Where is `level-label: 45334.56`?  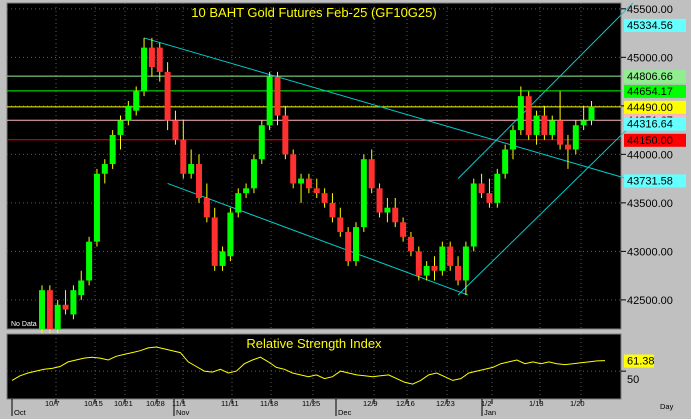 level-label: 45334.56 is located at coordinates (650, 26).